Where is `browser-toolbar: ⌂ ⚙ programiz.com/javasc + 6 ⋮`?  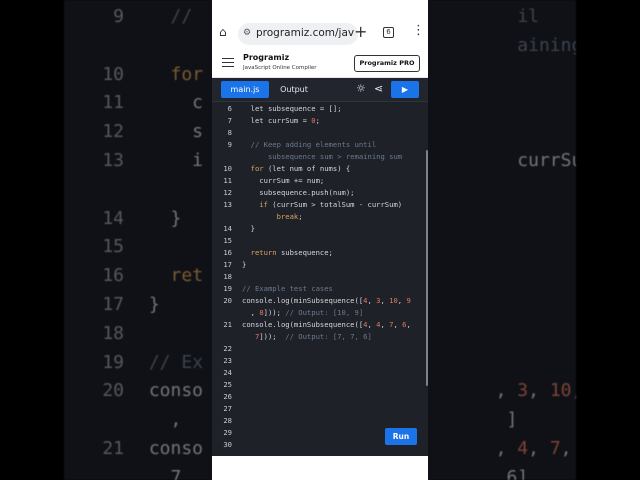
browser-toolbar: ⌂ ⚙ programiz.com/javasc + 6 ⋮ is located at coordinates (320, 24).